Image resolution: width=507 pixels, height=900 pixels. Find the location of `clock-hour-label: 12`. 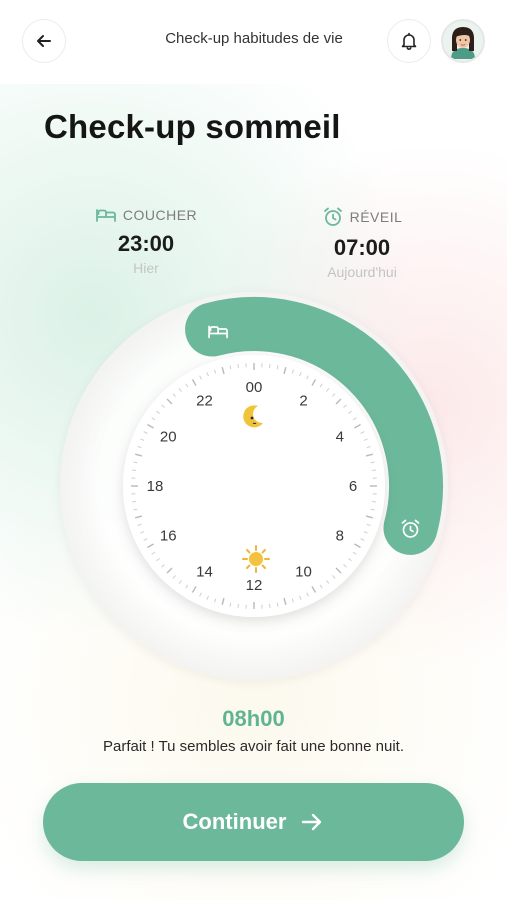

clock-hour-label: 12 is located at coordinates (254, 585).